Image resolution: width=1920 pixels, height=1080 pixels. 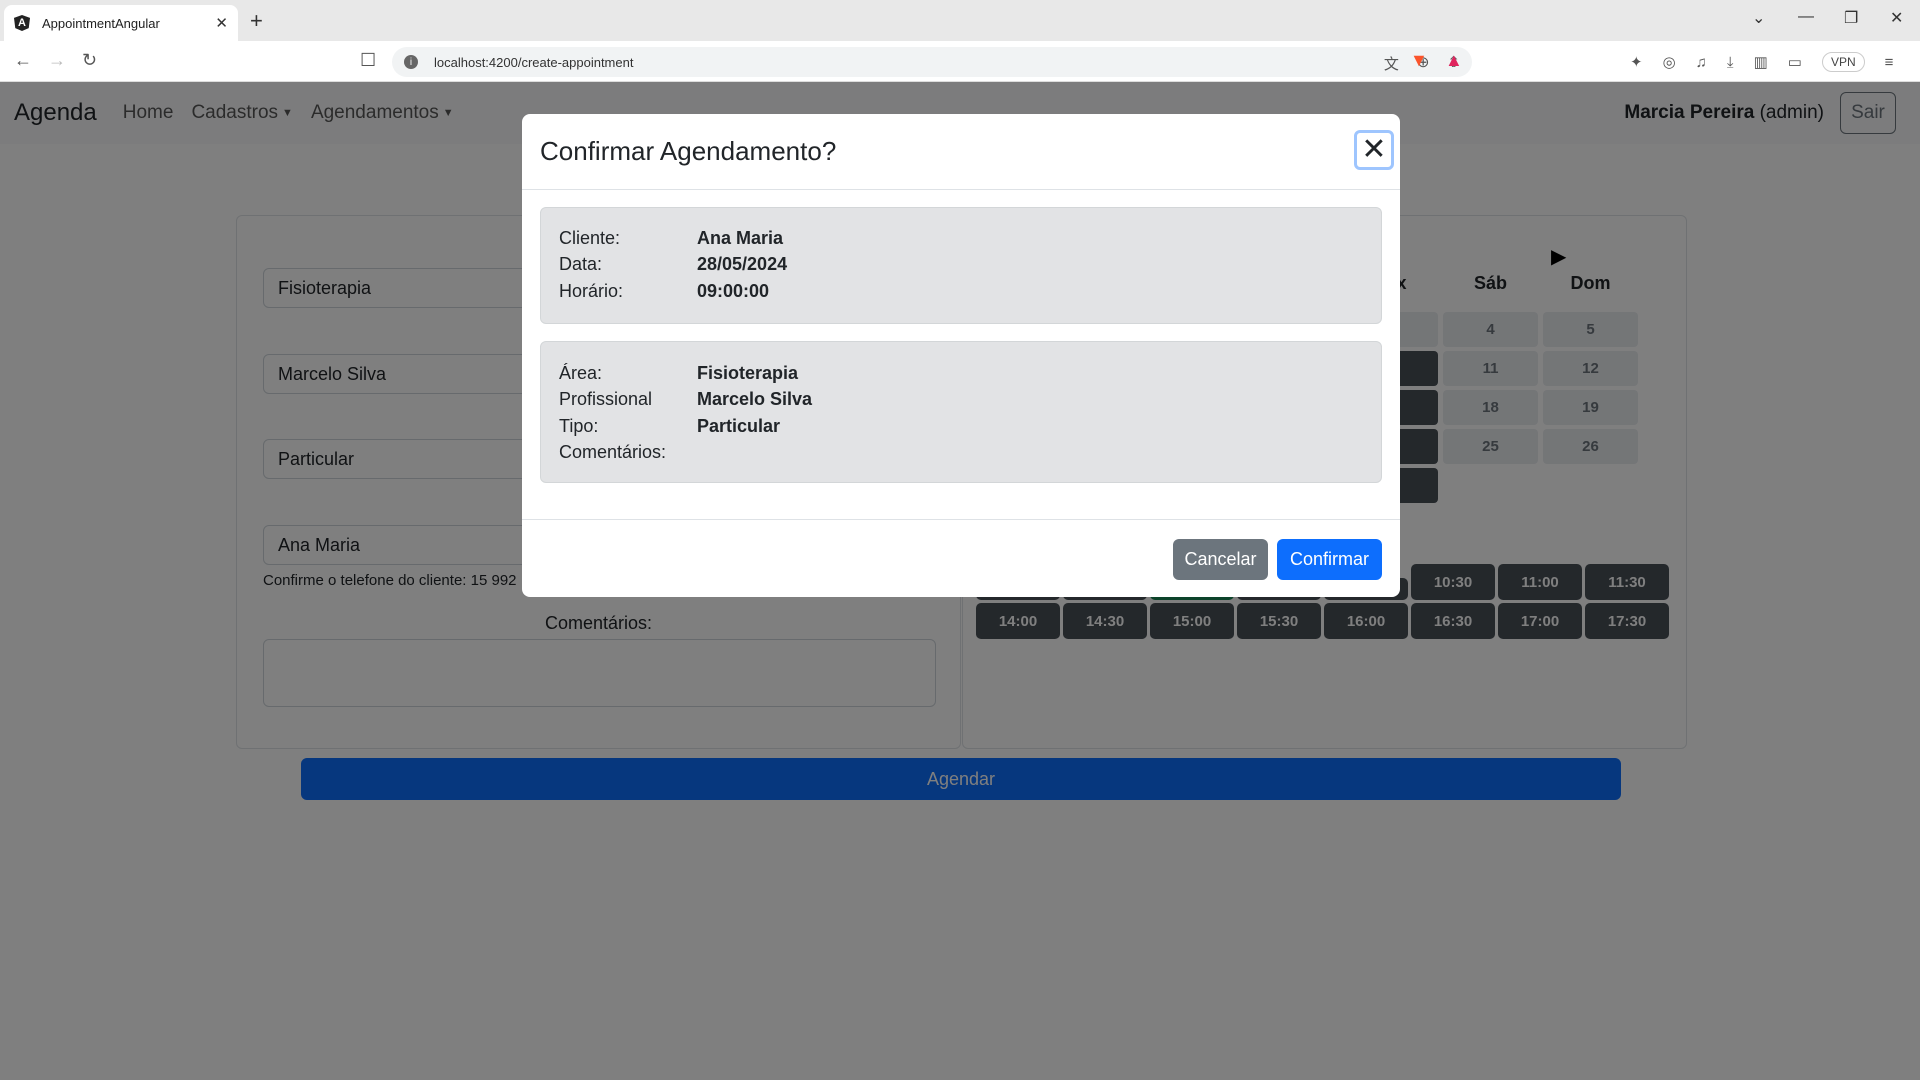 What do you see at coordinates (590, 238) in the screenshot?
I see `client-label: Cliente:` at bounding box center [590, 238].